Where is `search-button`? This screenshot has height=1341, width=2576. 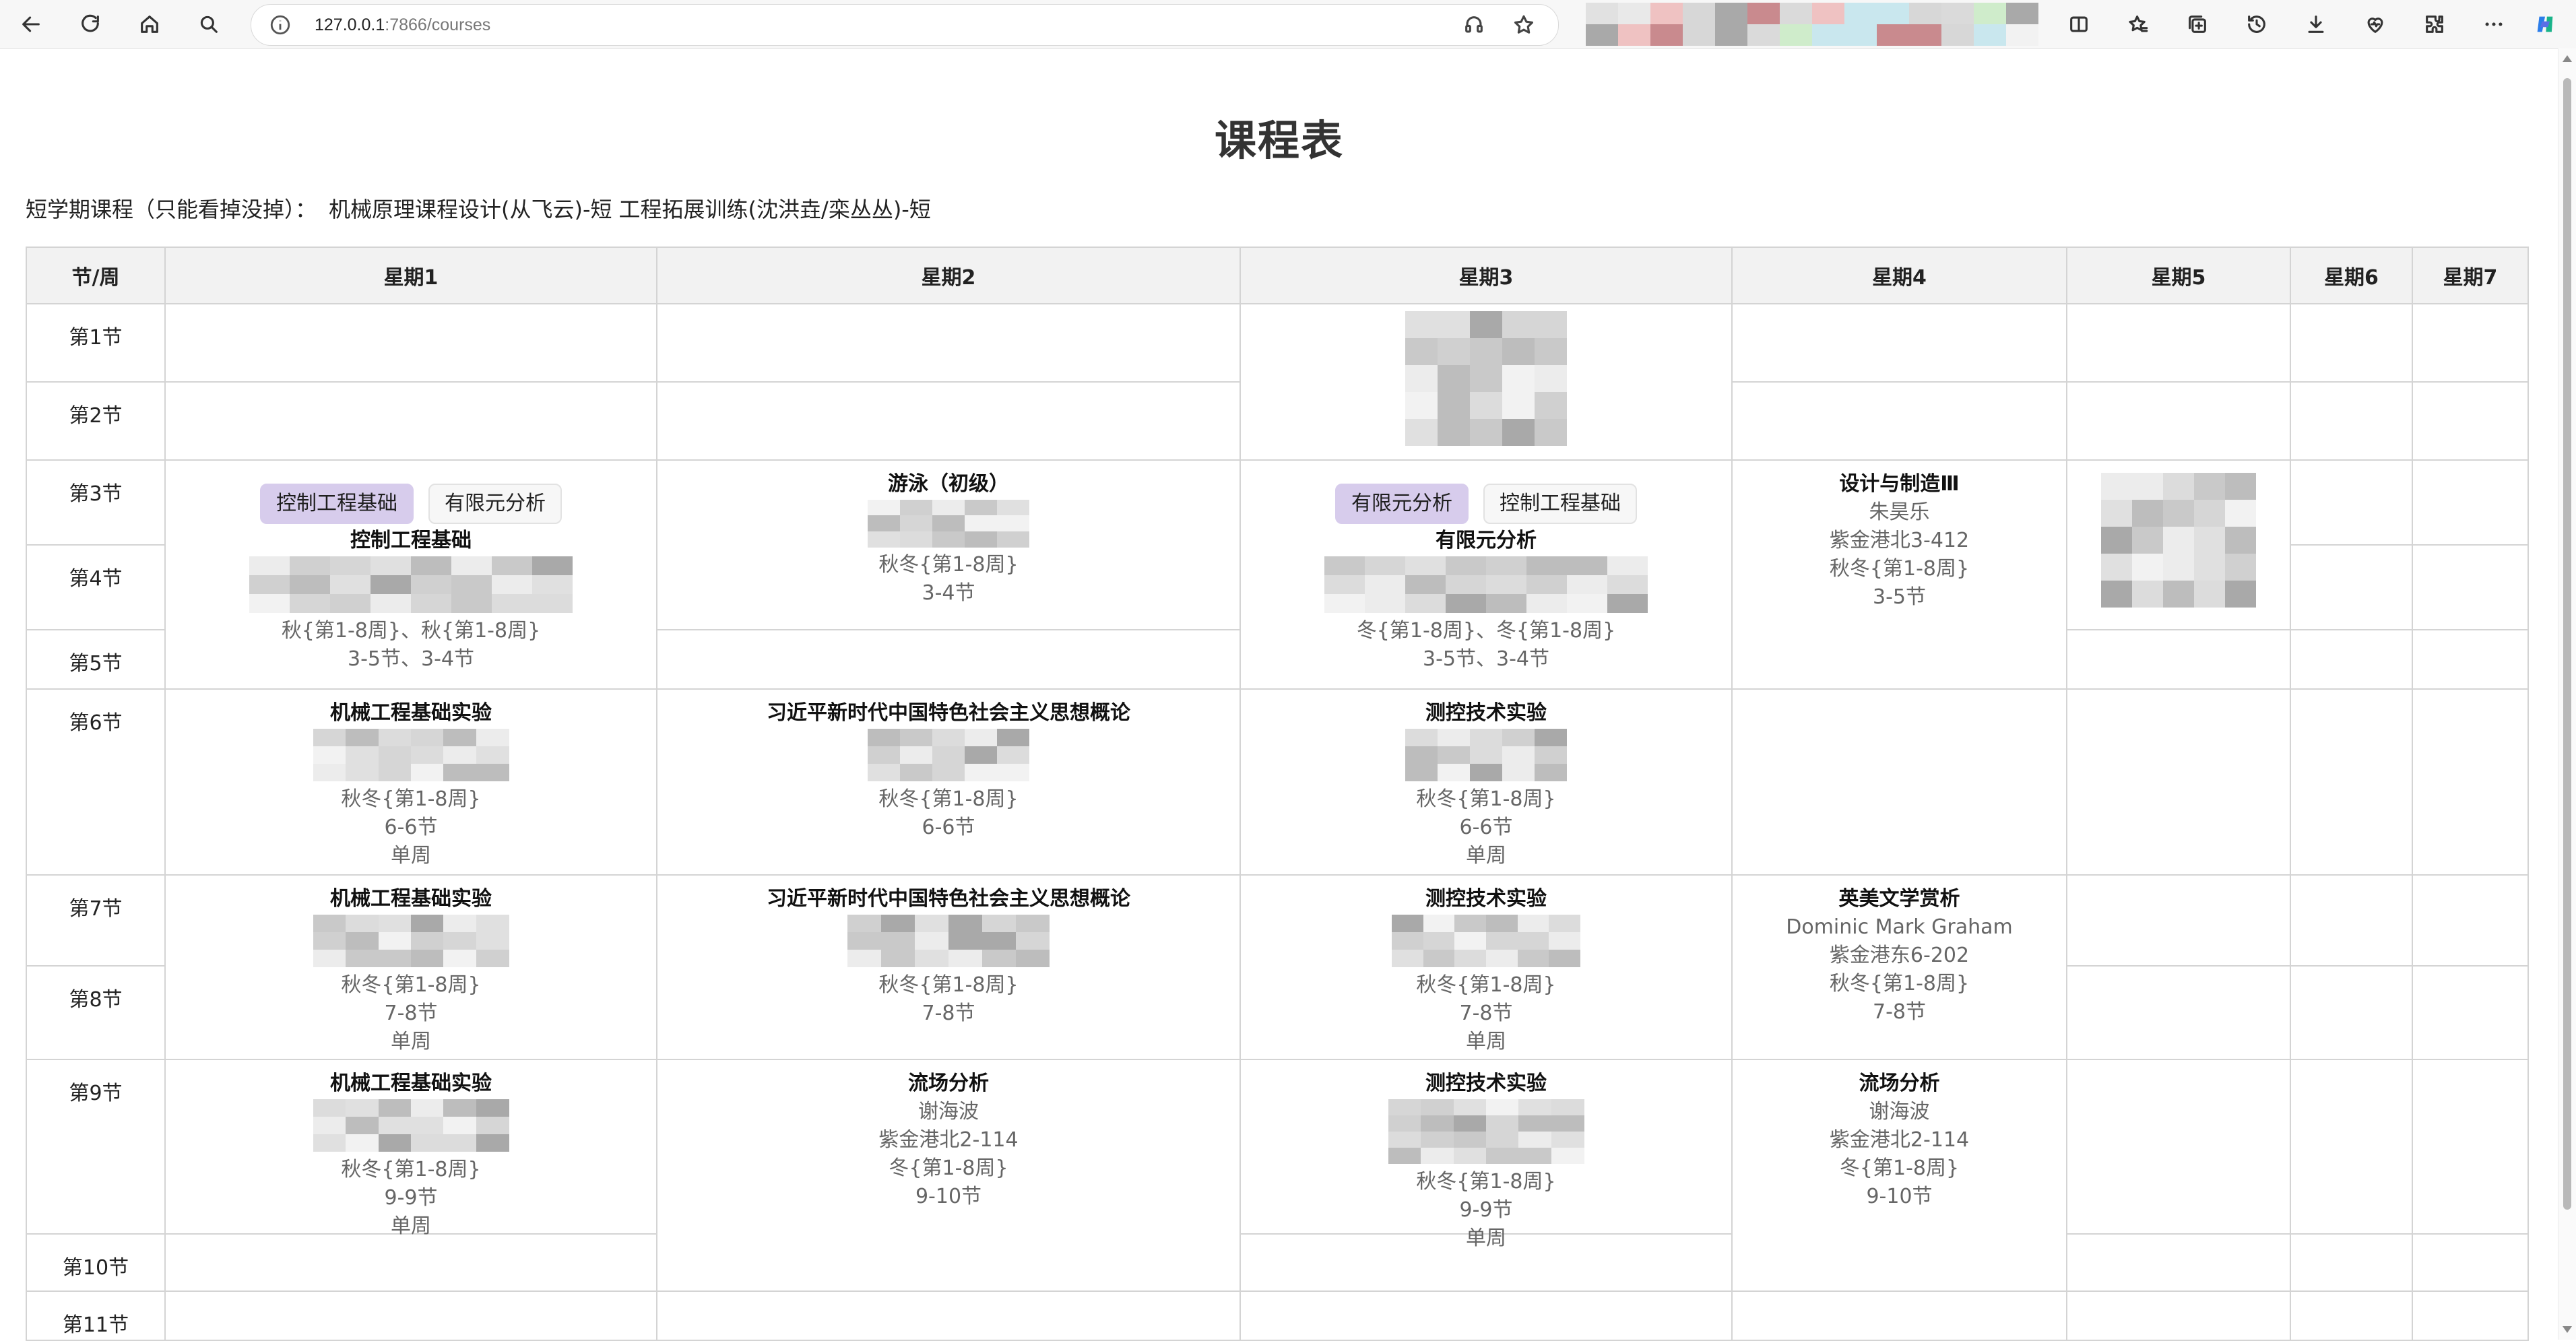
search-button is located at coordinates (209, 24).